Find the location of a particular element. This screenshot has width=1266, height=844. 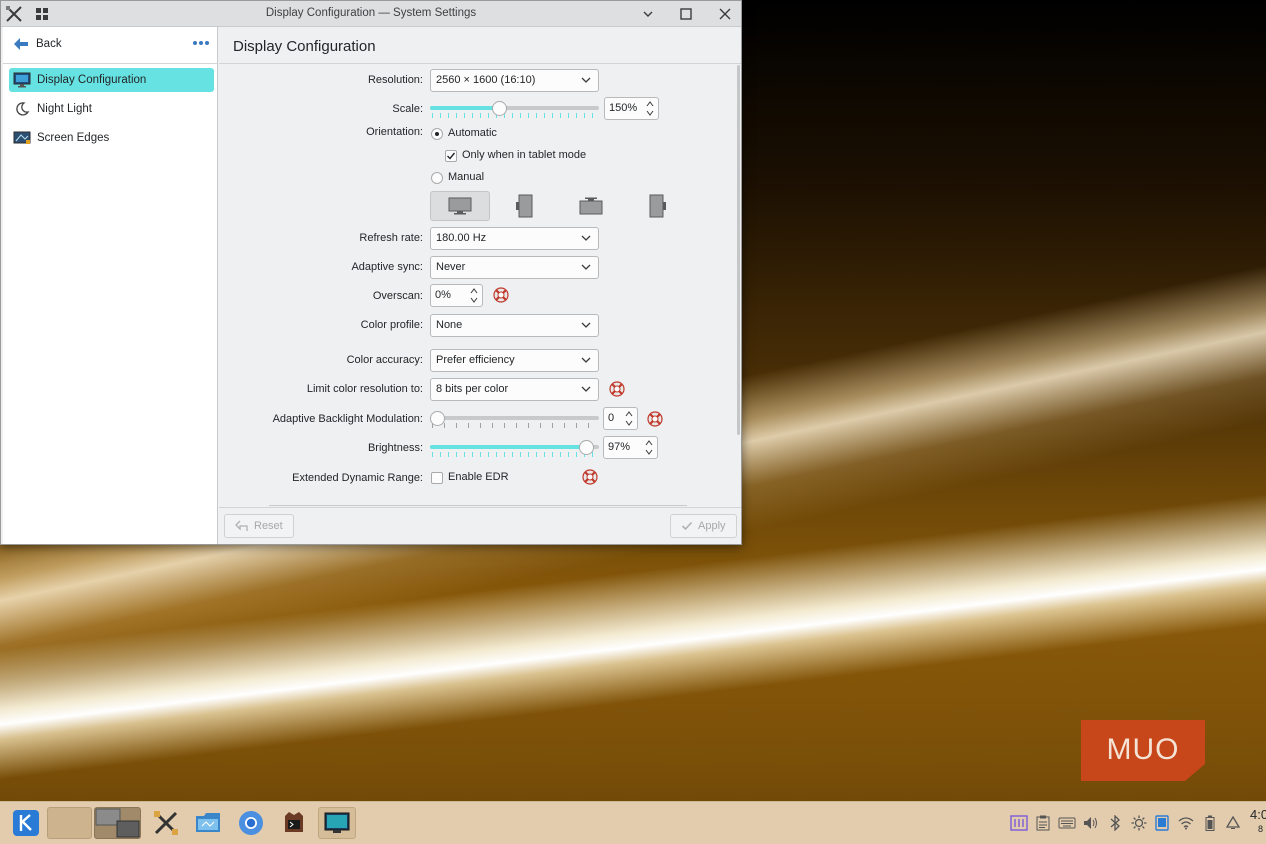

portrait-right-monitor-icon is located at coordinates (657, 206).